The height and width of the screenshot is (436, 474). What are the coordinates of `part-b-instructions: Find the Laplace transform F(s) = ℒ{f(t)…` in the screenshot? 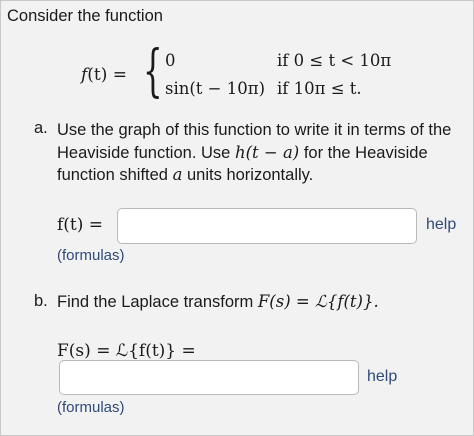 It's located at (218, 302).